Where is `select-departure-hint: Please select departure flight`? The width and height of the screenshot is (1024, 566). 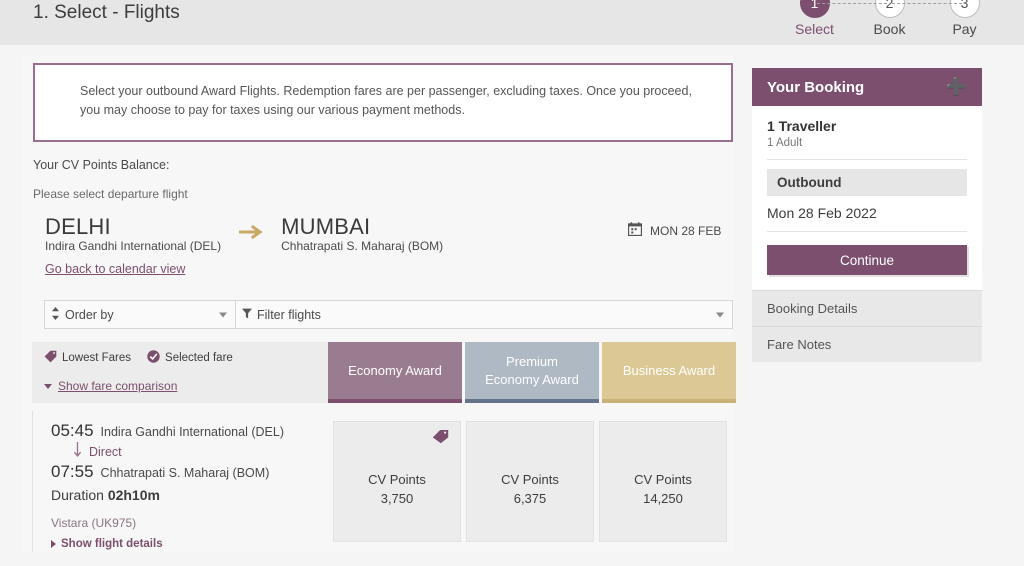 select-departure-hint: Please select departure flight is located at coordinates (110, 194).